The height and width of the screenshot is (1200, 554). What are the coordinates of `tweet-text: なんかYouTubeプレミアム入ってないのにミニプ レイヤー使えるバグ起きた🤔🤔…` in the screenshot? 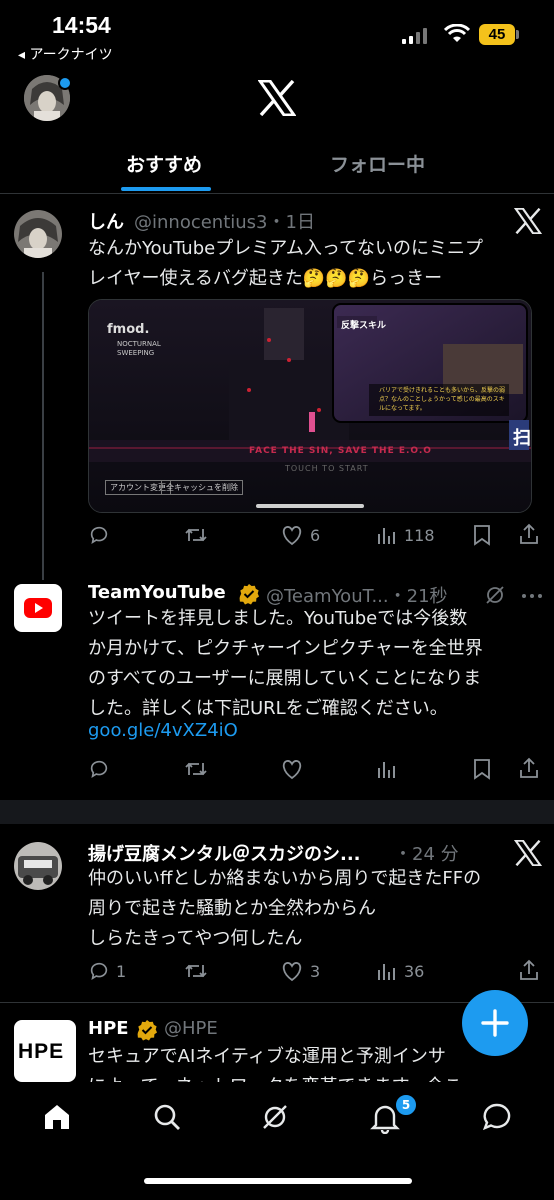 It's located at (286, 263).